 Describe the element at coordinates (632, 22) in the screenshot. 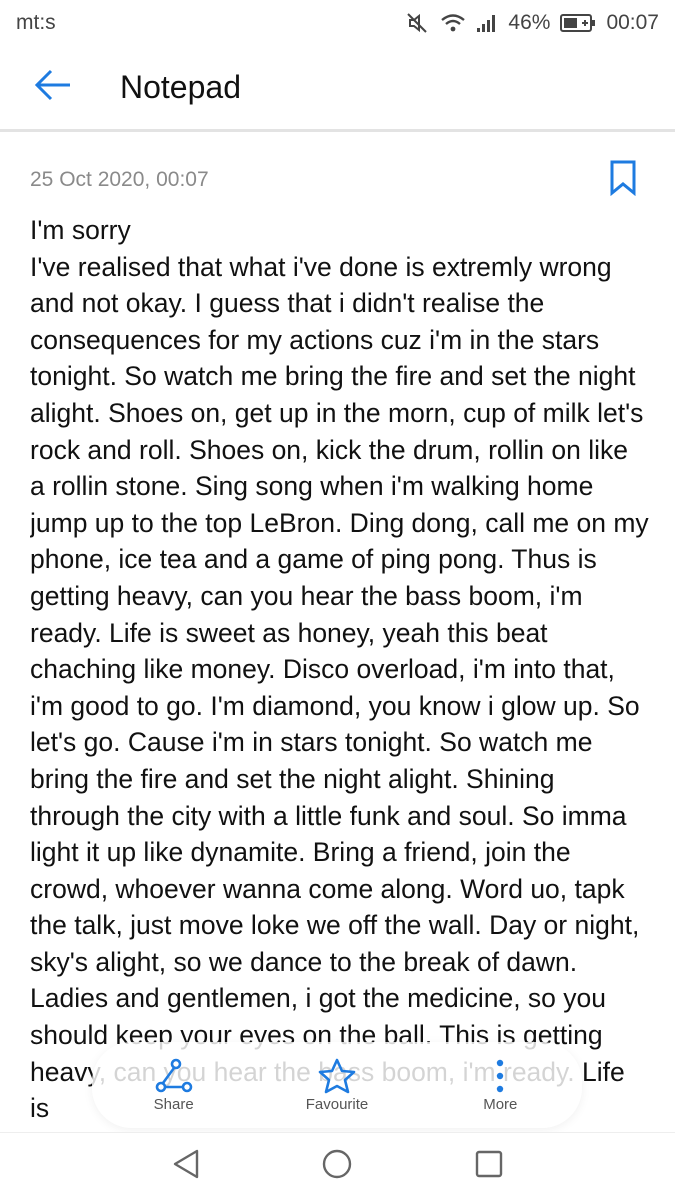

I see `clock: 00:07` at that location.